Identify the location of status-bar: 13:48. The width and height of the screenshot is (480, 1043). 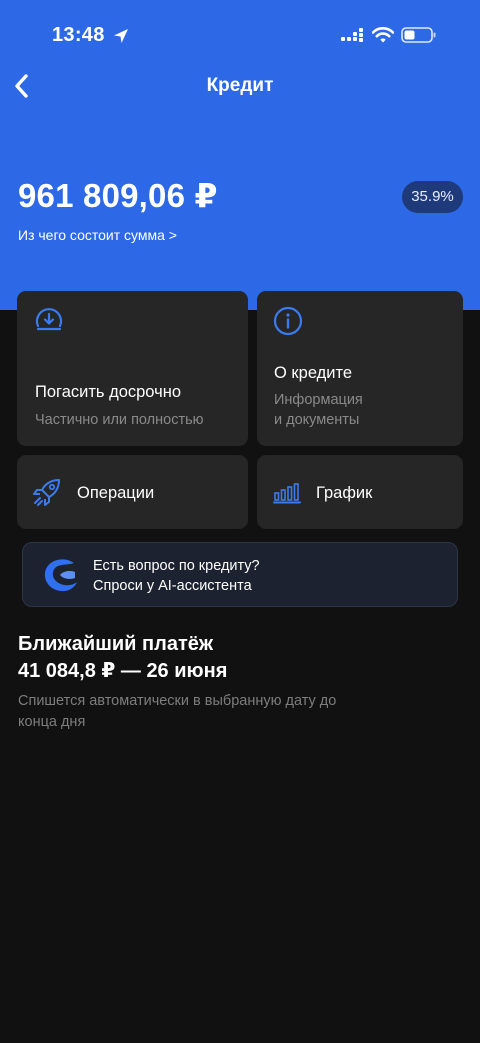
(240, 35).